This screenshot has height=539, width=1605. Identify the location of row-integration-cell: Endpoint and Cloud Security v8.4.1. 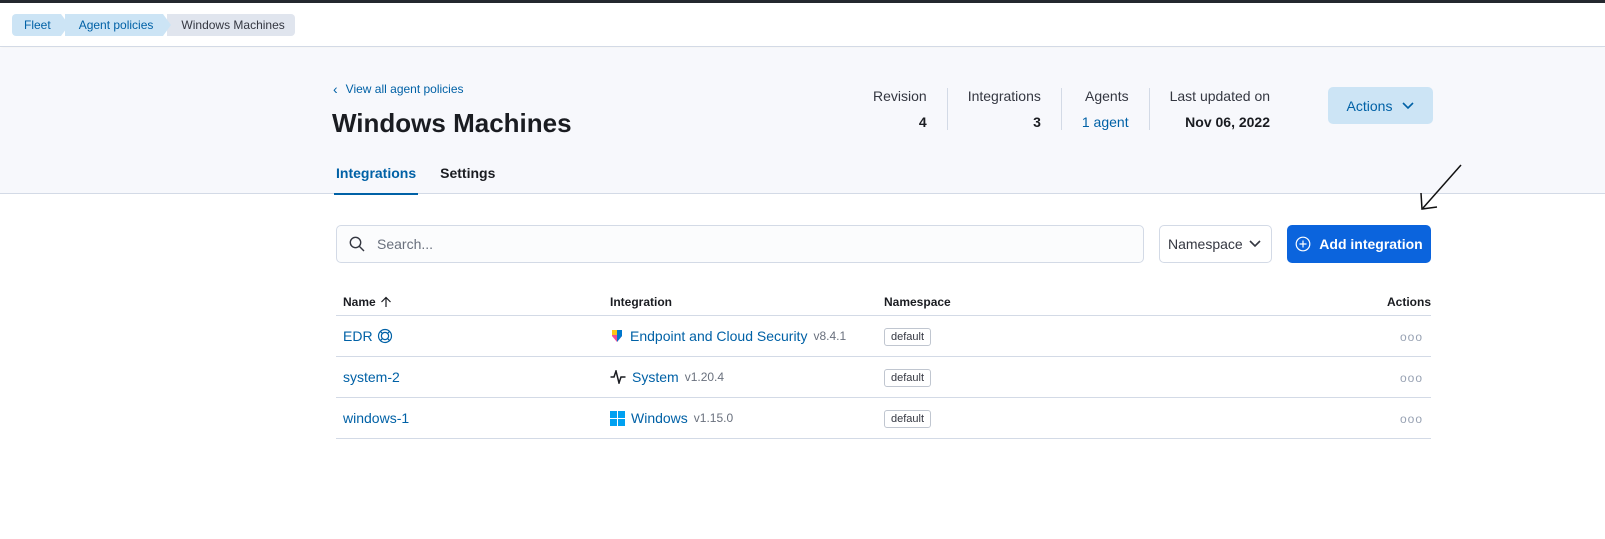
(747, 336).